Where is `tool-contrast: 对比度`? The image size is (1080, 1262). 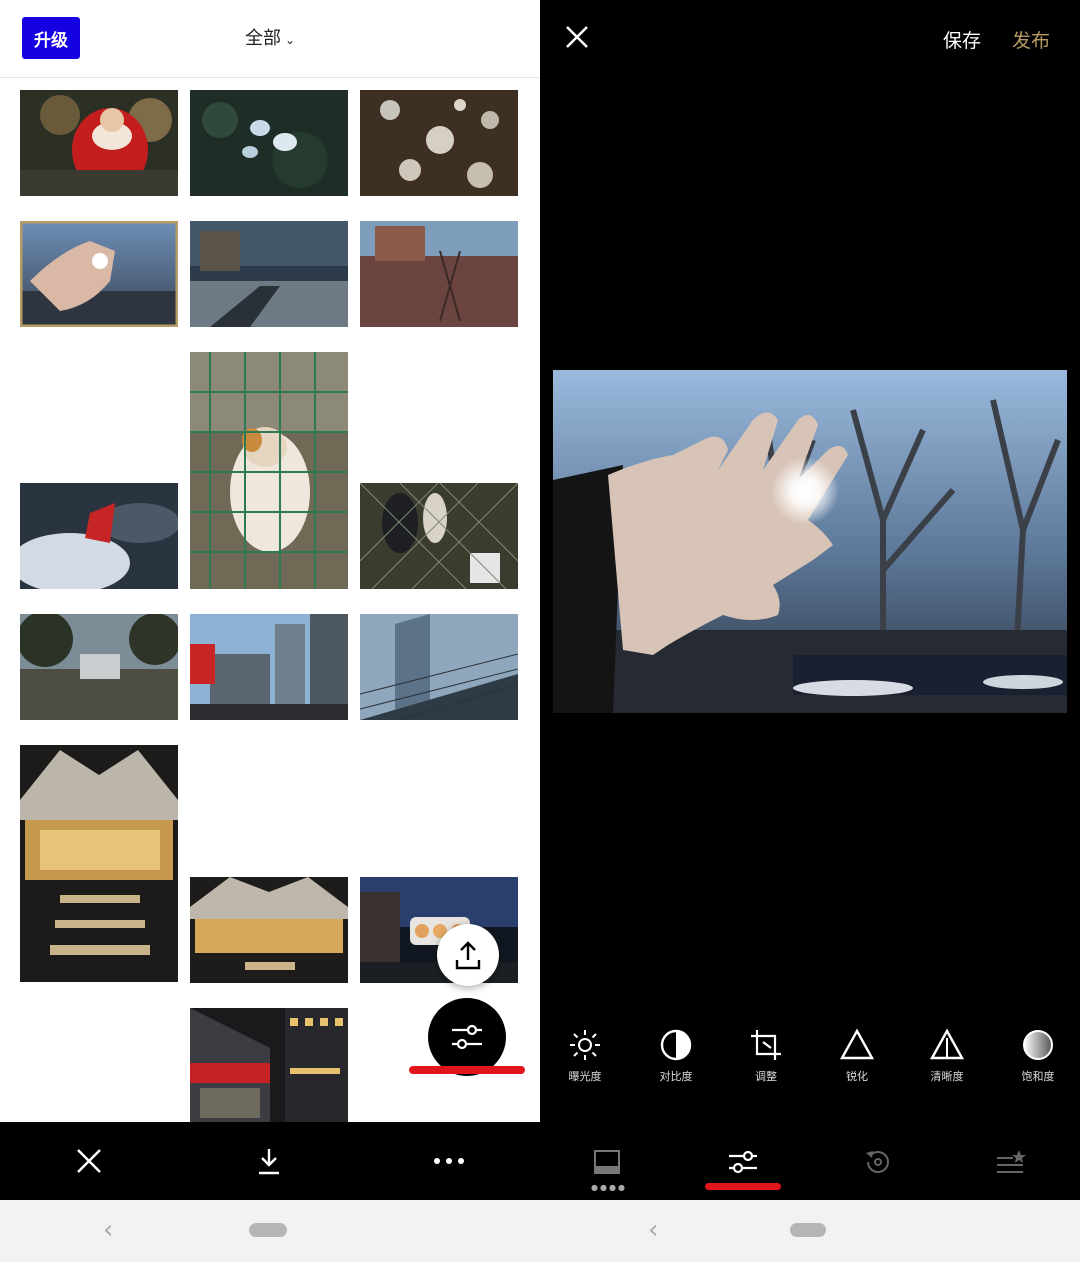
tool-contrast: 对比度 is located at coordinates (676, 1056).